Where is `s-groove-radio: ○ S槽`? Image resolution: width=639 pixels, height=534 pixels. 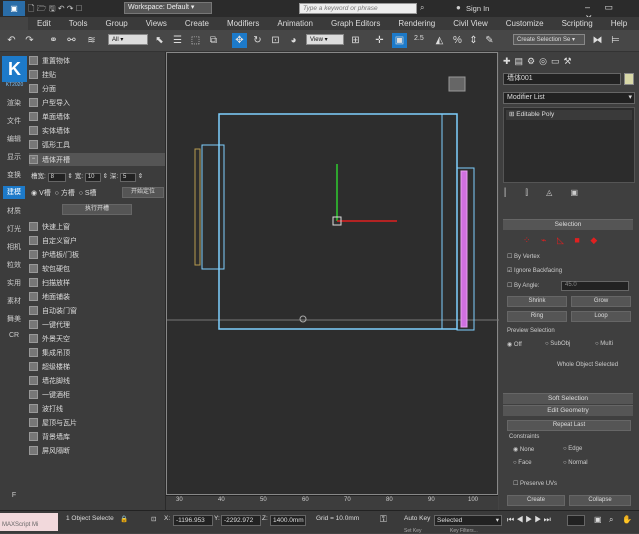
s-groove-radio: ○ S槽 is located at coordinates (88, 193).